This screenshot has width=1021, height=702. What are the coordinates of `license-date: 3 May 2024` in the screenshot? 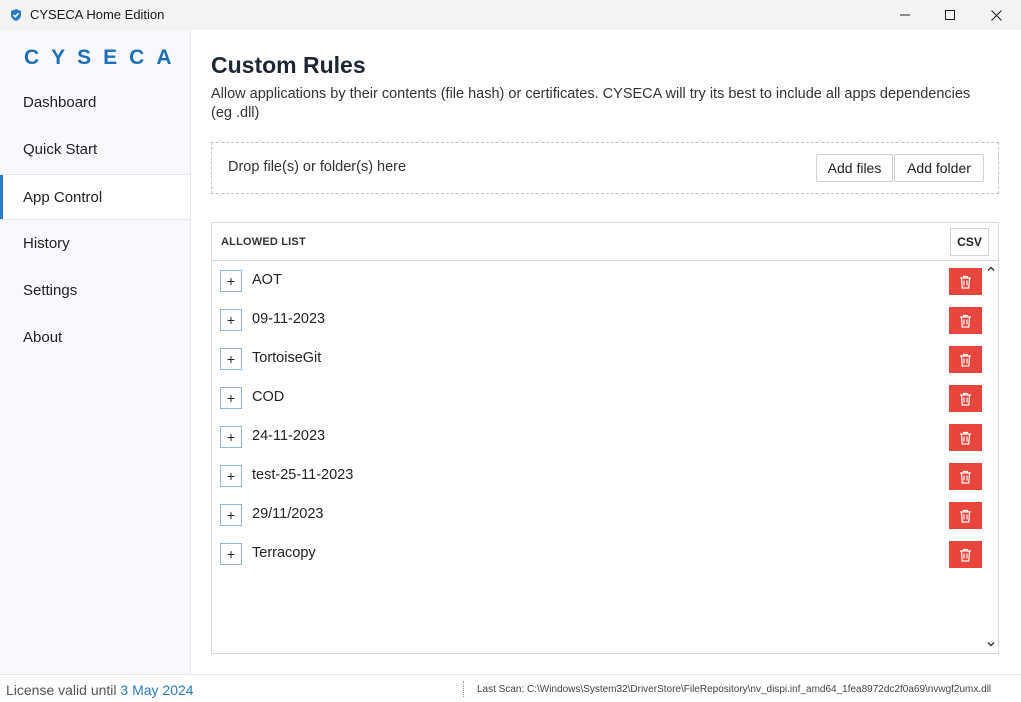 It's located at (157, 690).